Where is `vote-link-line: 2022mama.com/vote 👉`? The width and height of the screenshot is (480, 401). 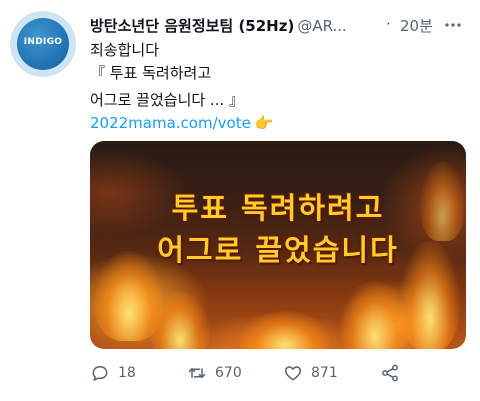
vote-link-line: 2022mama.com/vote 👉 is located at coordinates (182, 123).